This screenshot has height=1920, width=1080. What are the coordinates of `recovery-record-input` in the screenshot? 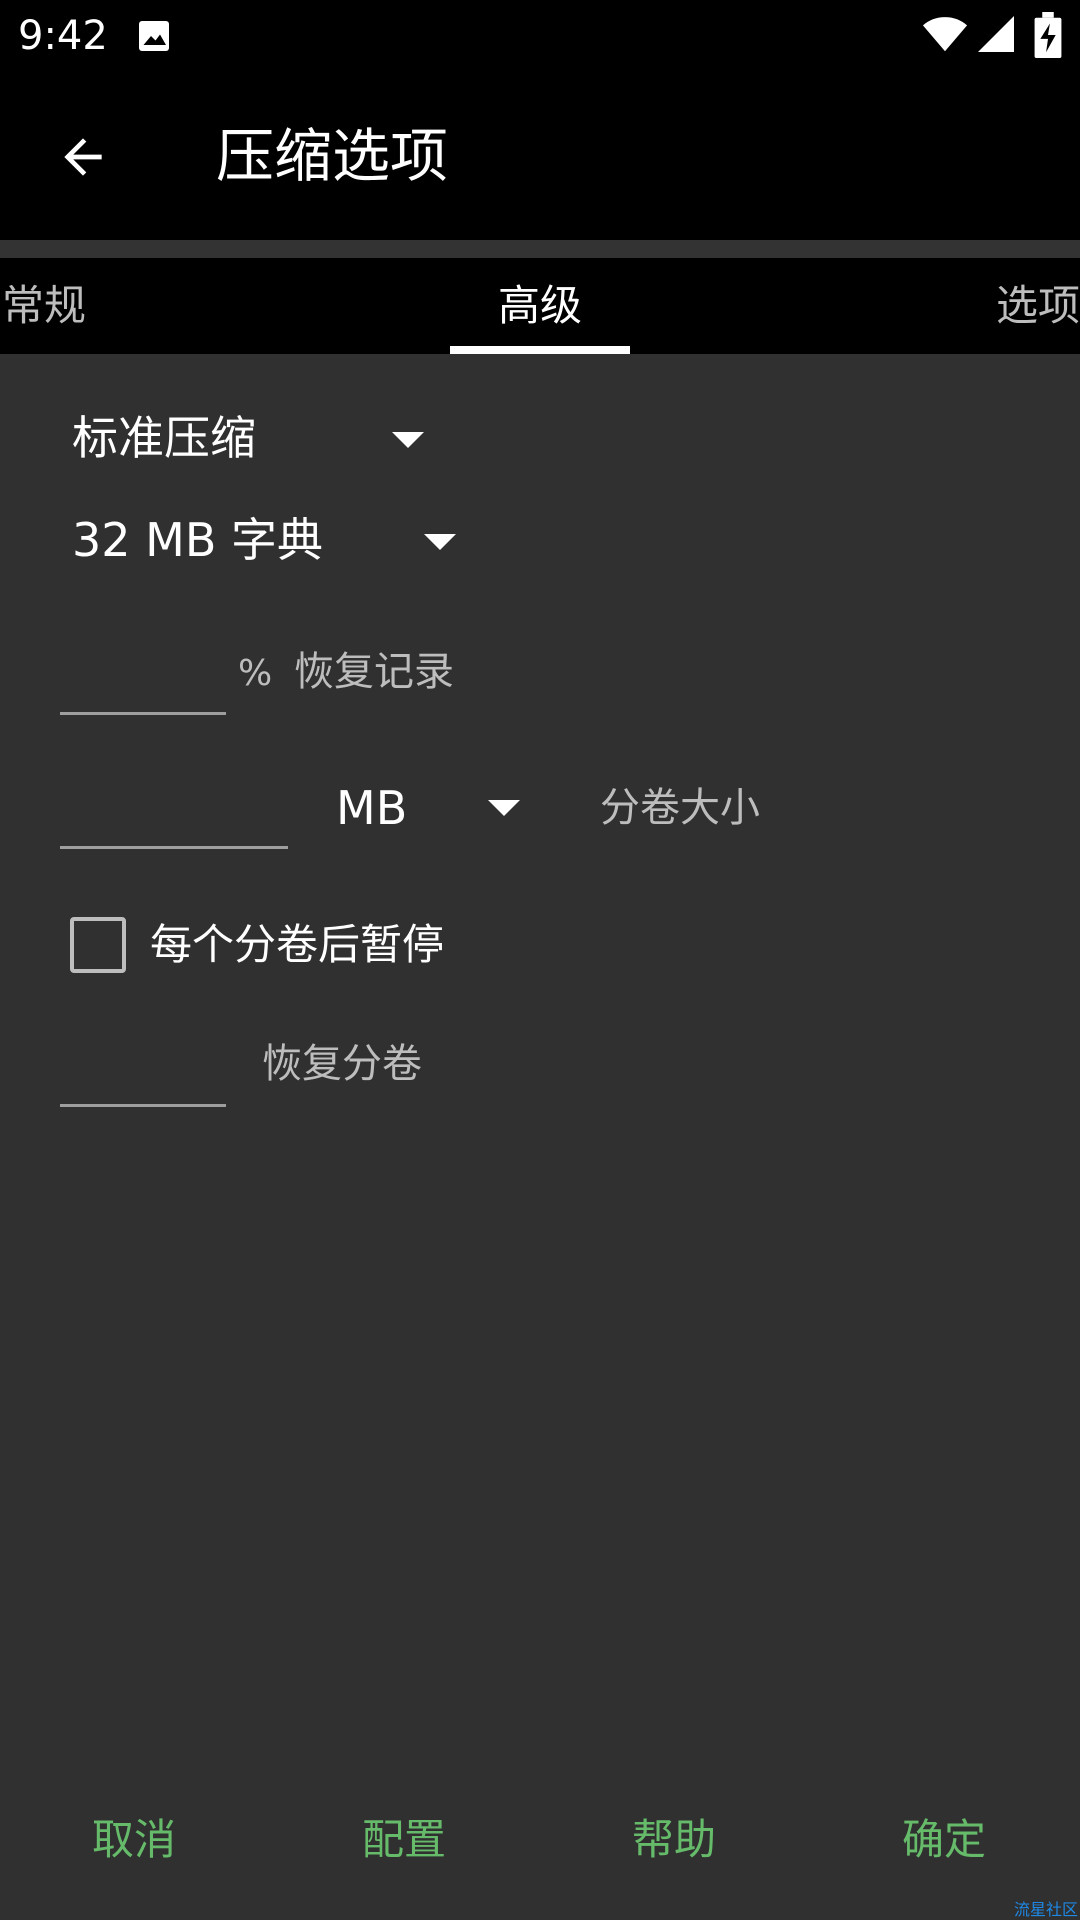 It's located at (143, 678).